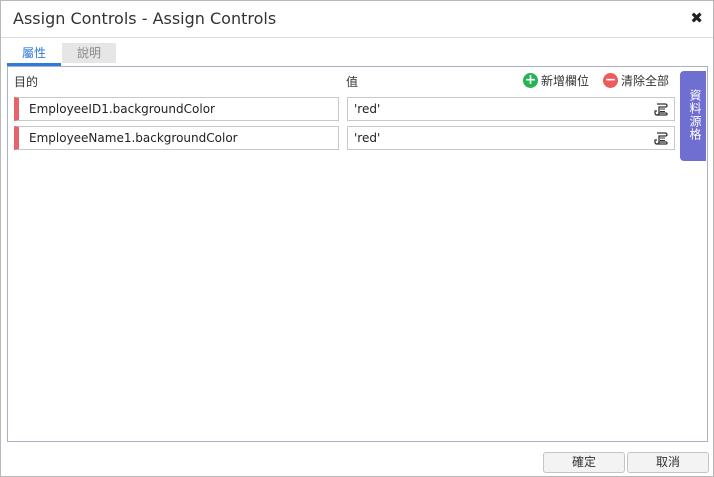 The height and width of the screenshot is (477, 714). What do you see at coordinates (133, 138) in the screenshot?
I see `target-text: EmployeeName1.backgroundColor` at bounding box center [133, 138].